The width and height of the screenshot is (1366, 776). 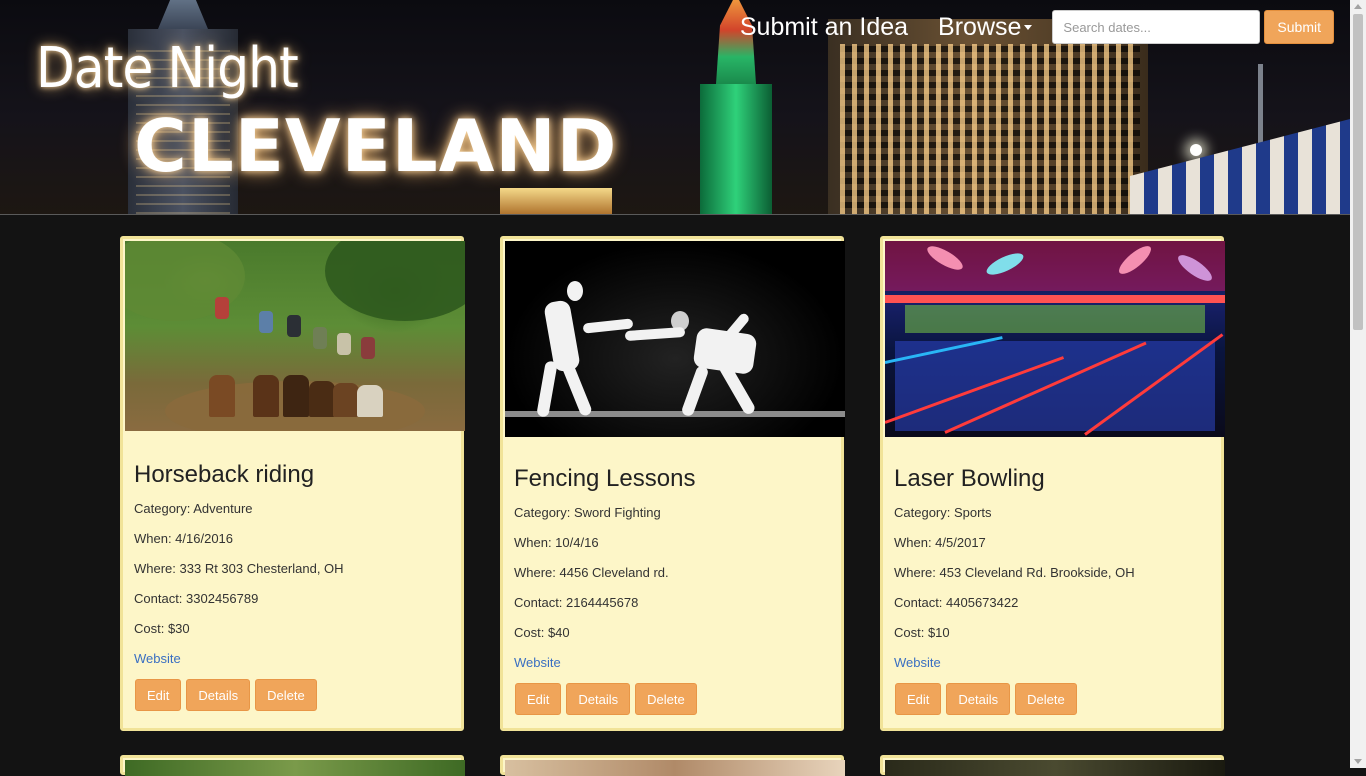 What do you see at coordinates (956, 602) in the screenshot?
I see `card-contact: Contact: 4405673422` at bounding box center [956, 602].